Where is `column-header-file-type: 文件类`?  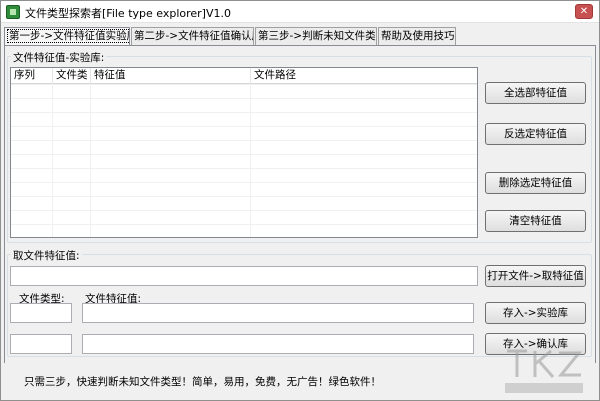
column-header-file-type: 文件类 is located at coordinates (72, 76).